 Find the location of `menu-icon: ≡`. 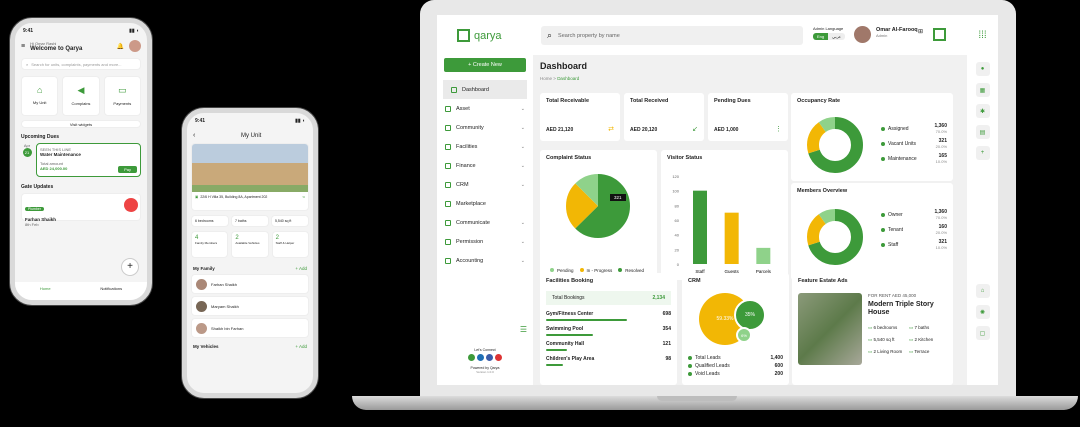

menu-icon: ≡ is located at coordinates (23, 46).